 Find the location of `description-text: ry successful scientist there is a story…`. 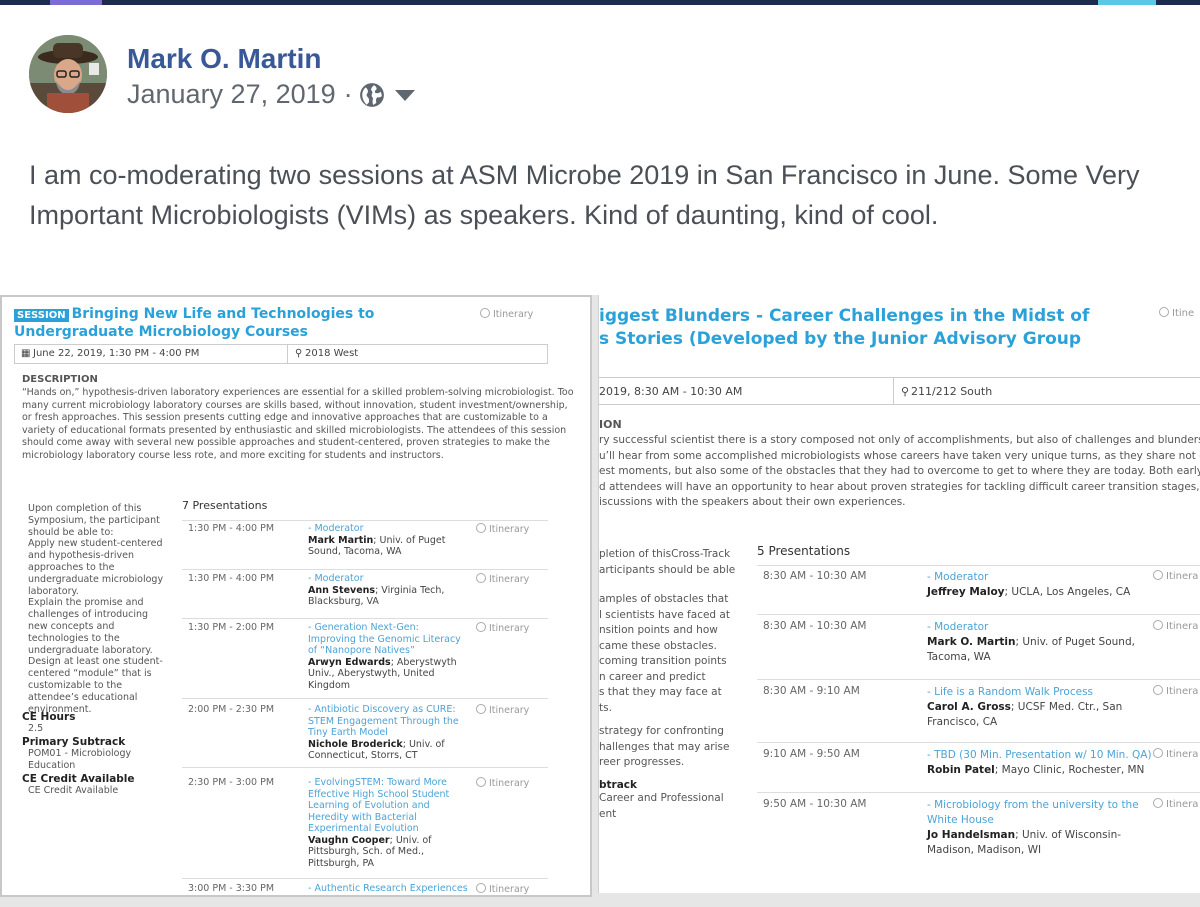

description-text: ry successful scientist there is a story… is located at coordinates (899, 471).